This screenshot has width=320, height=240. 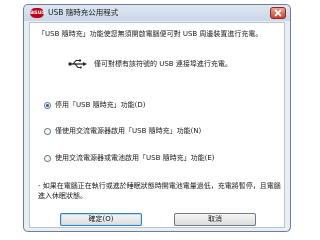 I want to click on close-button, so click(x=278, y=13).